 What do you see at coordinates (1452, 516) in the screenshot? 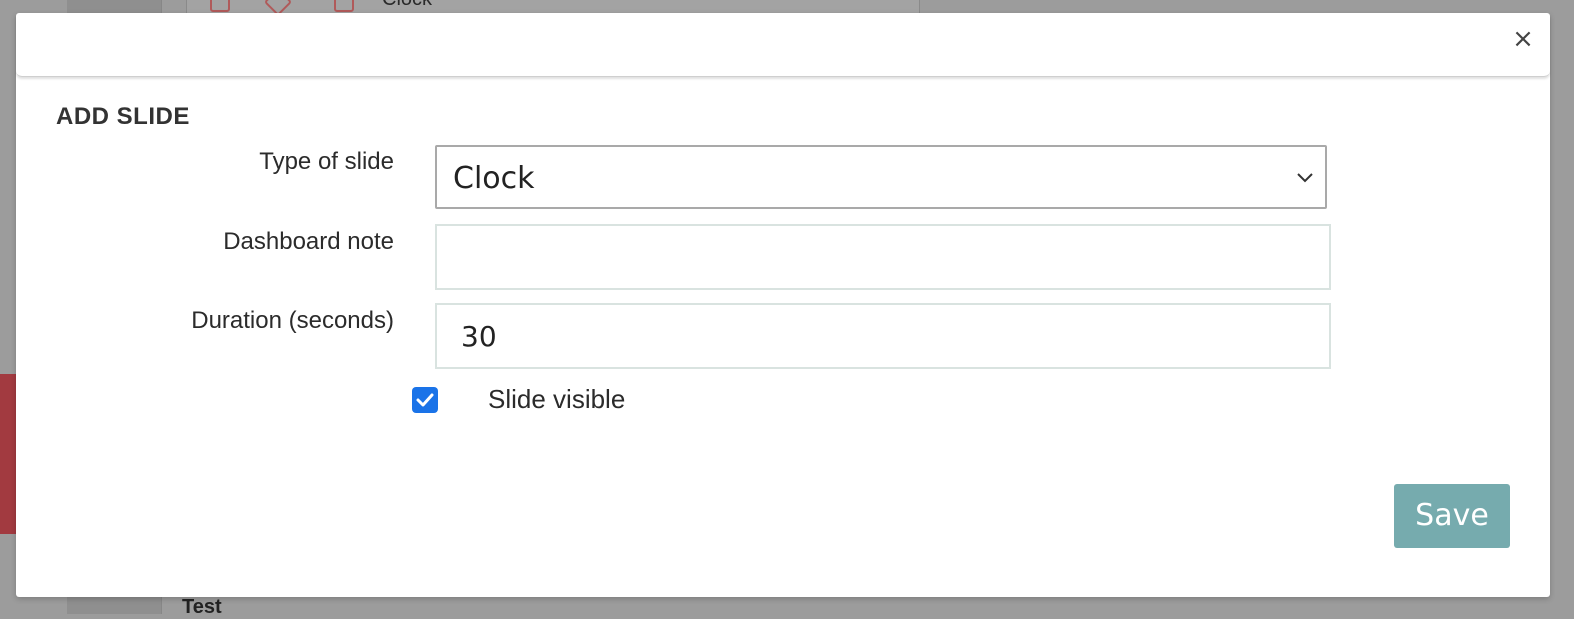
I see `save-button: Save` at bounding box center [1452, 516].